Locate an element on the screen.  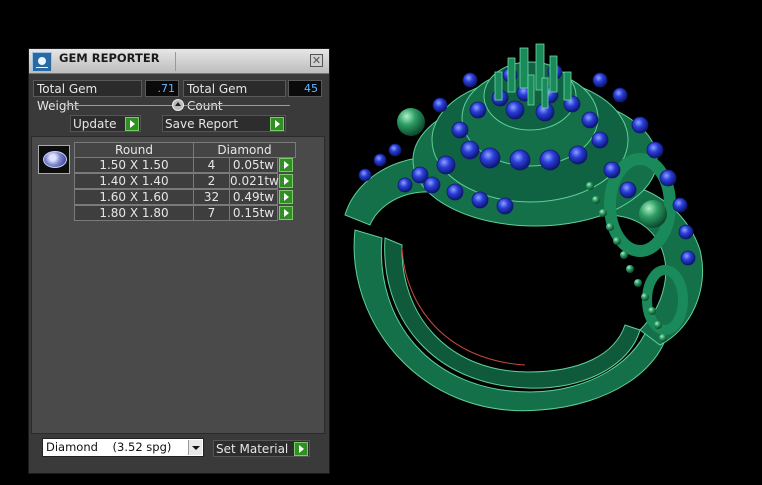
material-dropdown-value: Diamond (3.52 spg) is located at coordinates (109, 447).